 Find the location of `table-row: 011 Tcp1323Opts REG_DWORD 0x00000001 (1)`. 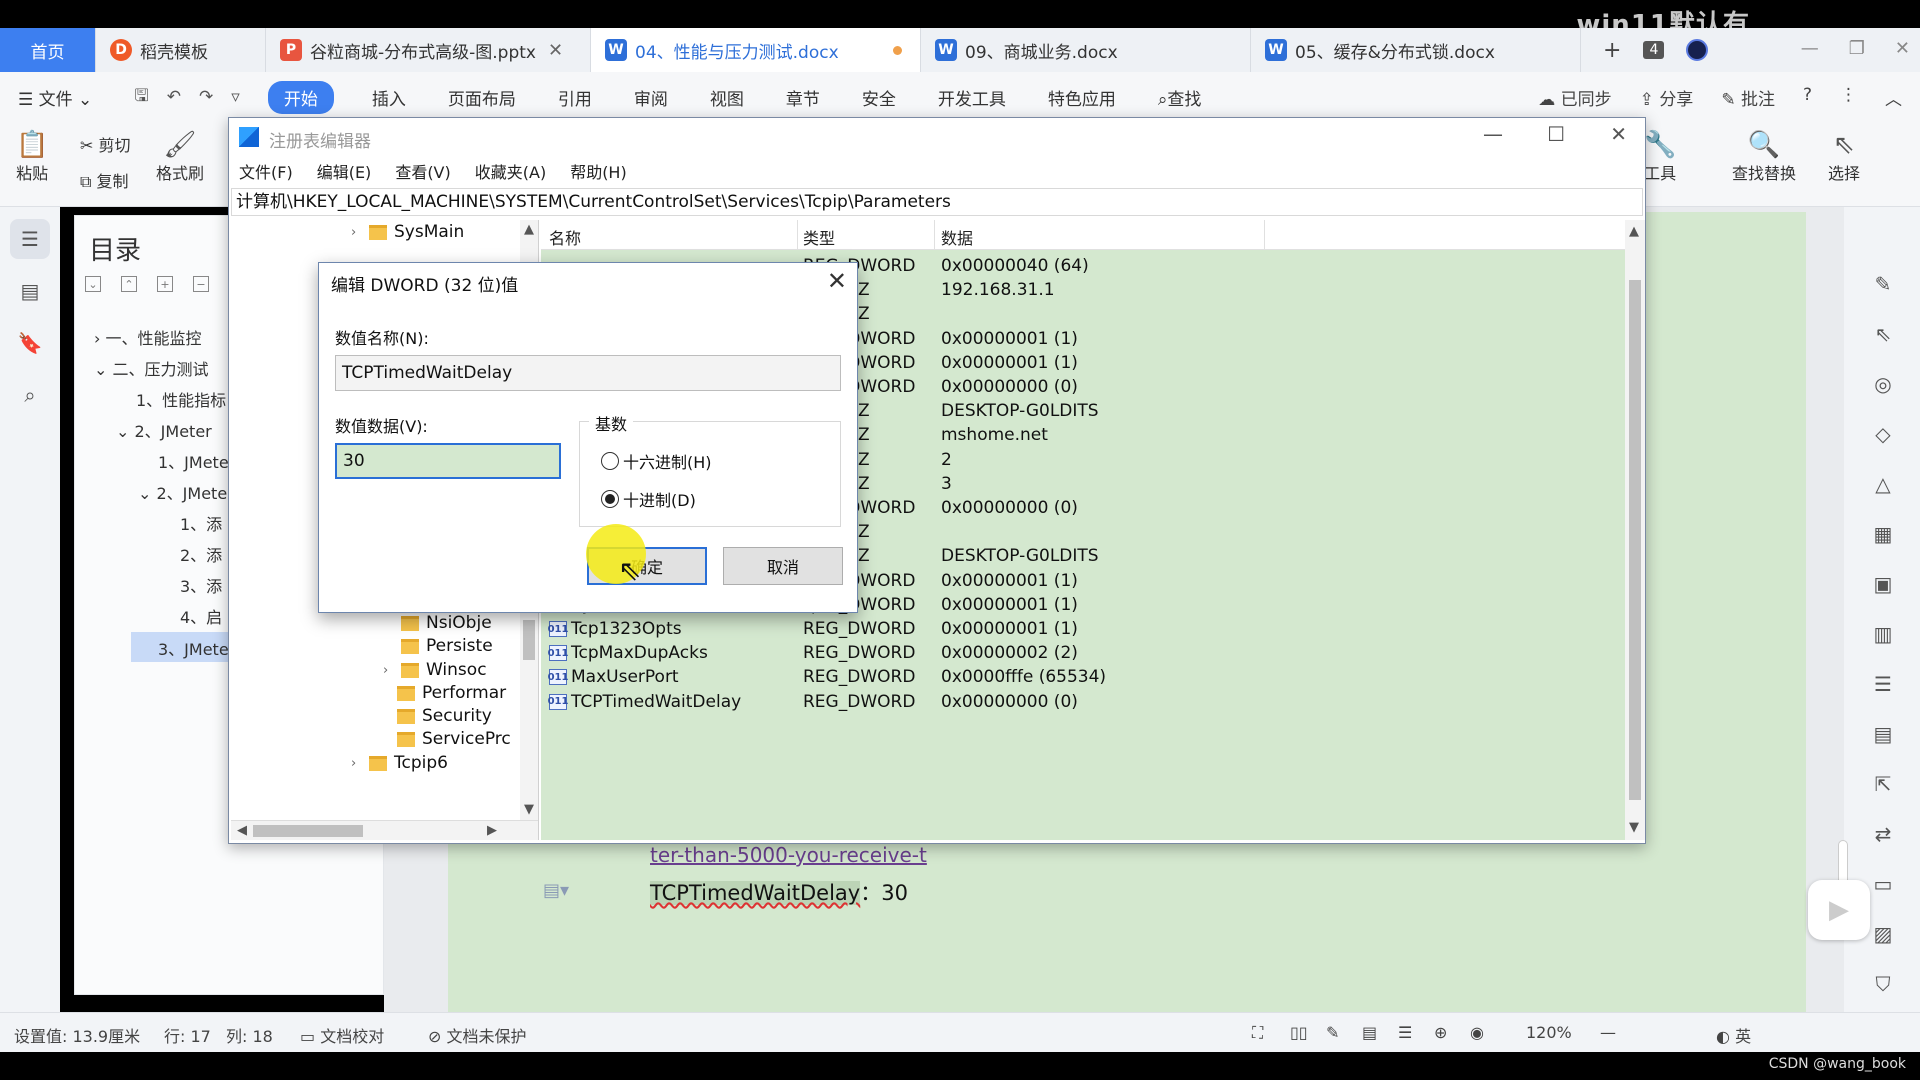

table-row: 011 Tcp1323Opts REG_DWORD 0x00000001 (1) is located at coordinates (1093, 629).